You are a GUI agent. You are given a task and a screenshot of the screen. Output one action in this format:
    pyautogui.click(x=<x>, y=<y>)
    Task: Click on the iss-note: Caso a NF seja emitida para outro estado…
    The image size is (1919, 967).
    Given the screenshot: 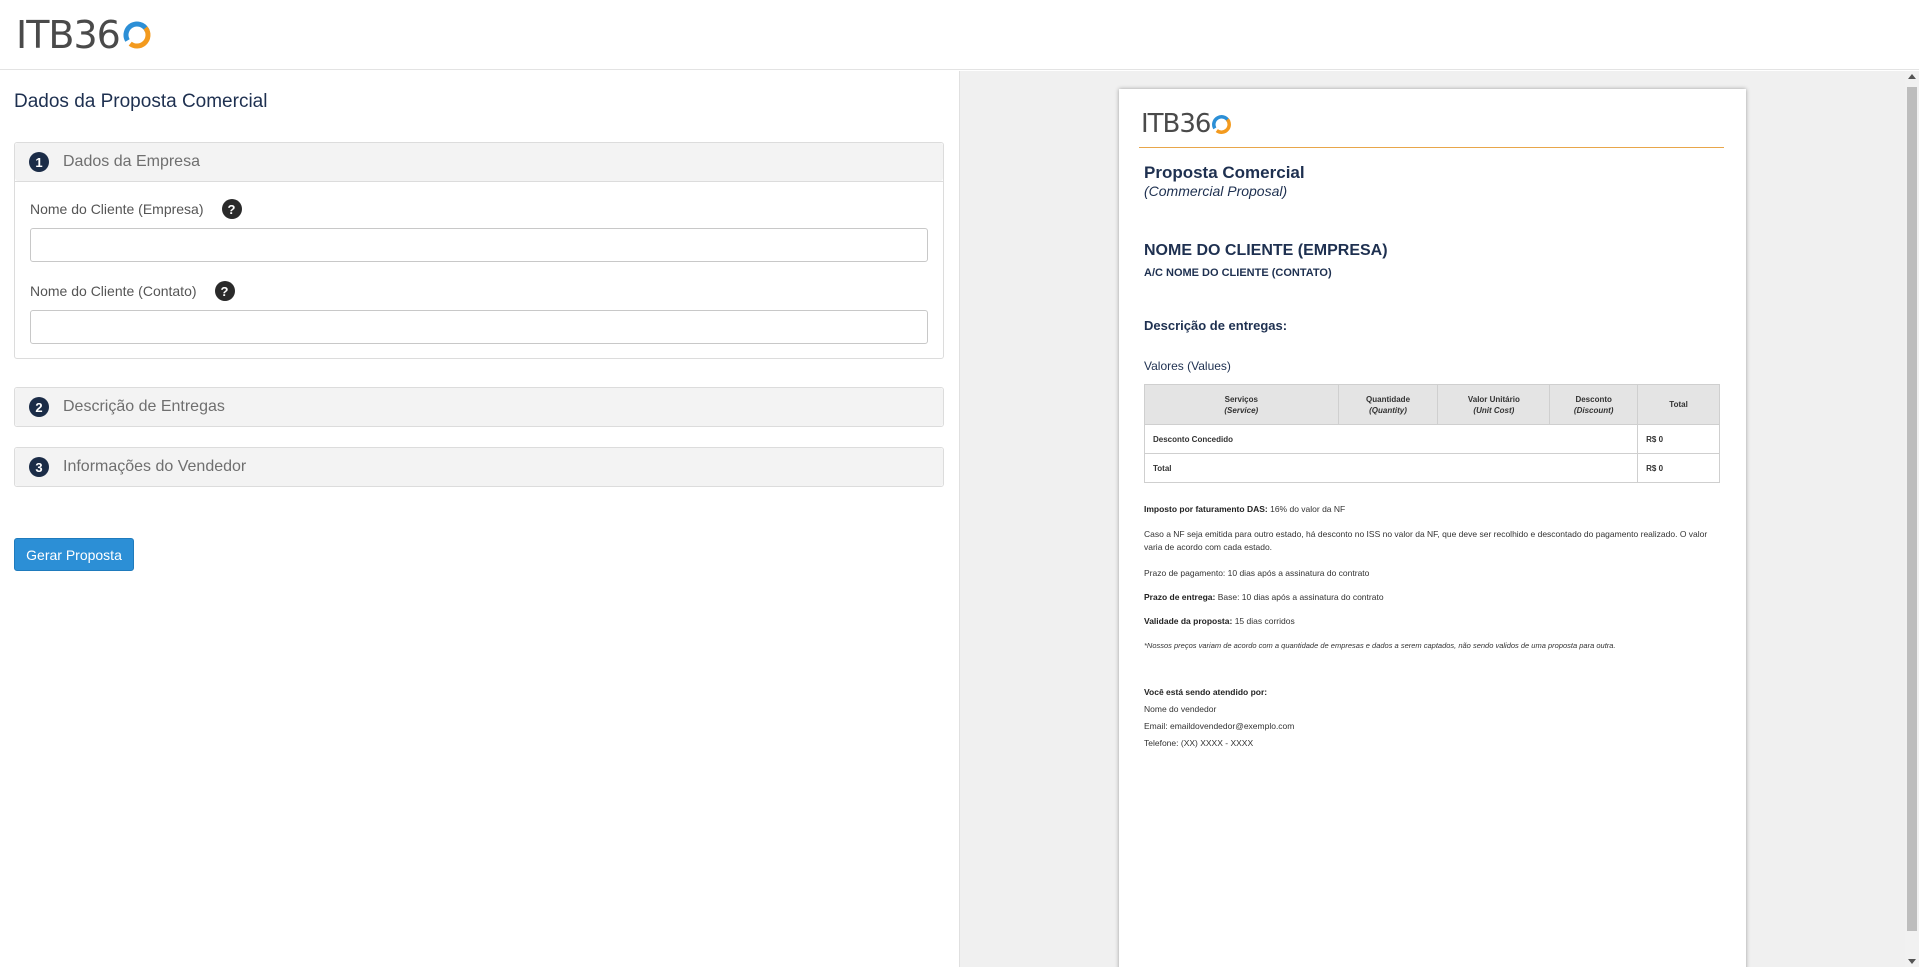 What is the action you would take?
    pyautogui.click(x=1426, y=540)
    